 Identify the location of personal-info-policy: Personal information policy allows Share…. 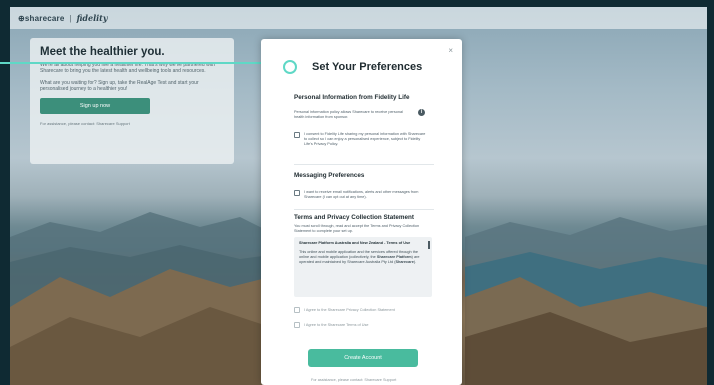
(348, 114).